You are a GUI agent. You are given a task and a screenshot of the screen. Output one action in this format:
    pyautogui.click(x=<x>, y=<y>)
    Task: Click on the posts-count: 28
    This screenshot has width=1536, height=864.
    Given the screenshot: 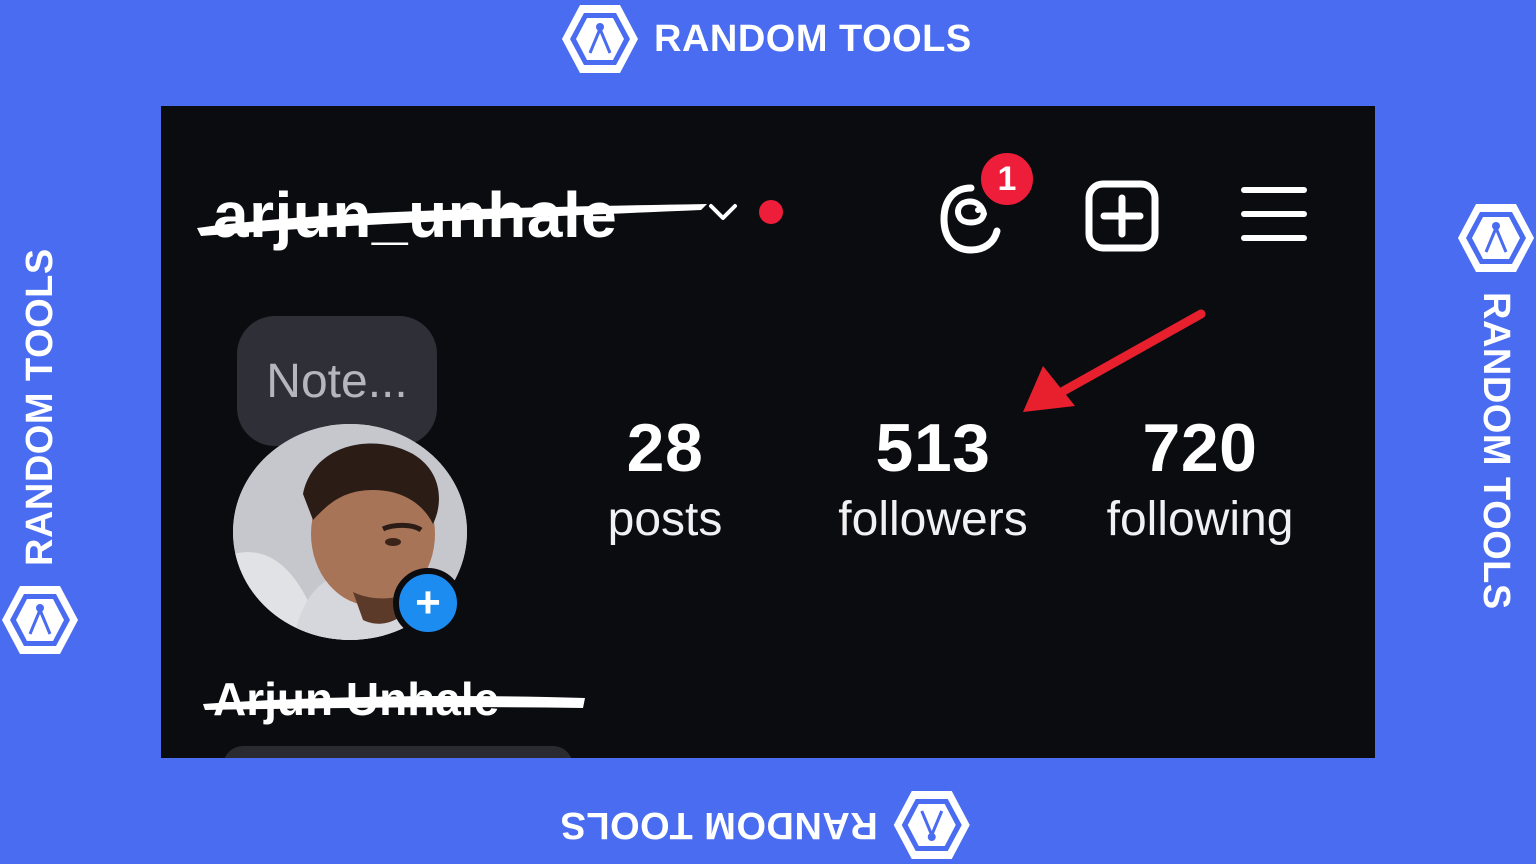 What is the action you would take?
    pyautogui.click(x=665, y=448)
    